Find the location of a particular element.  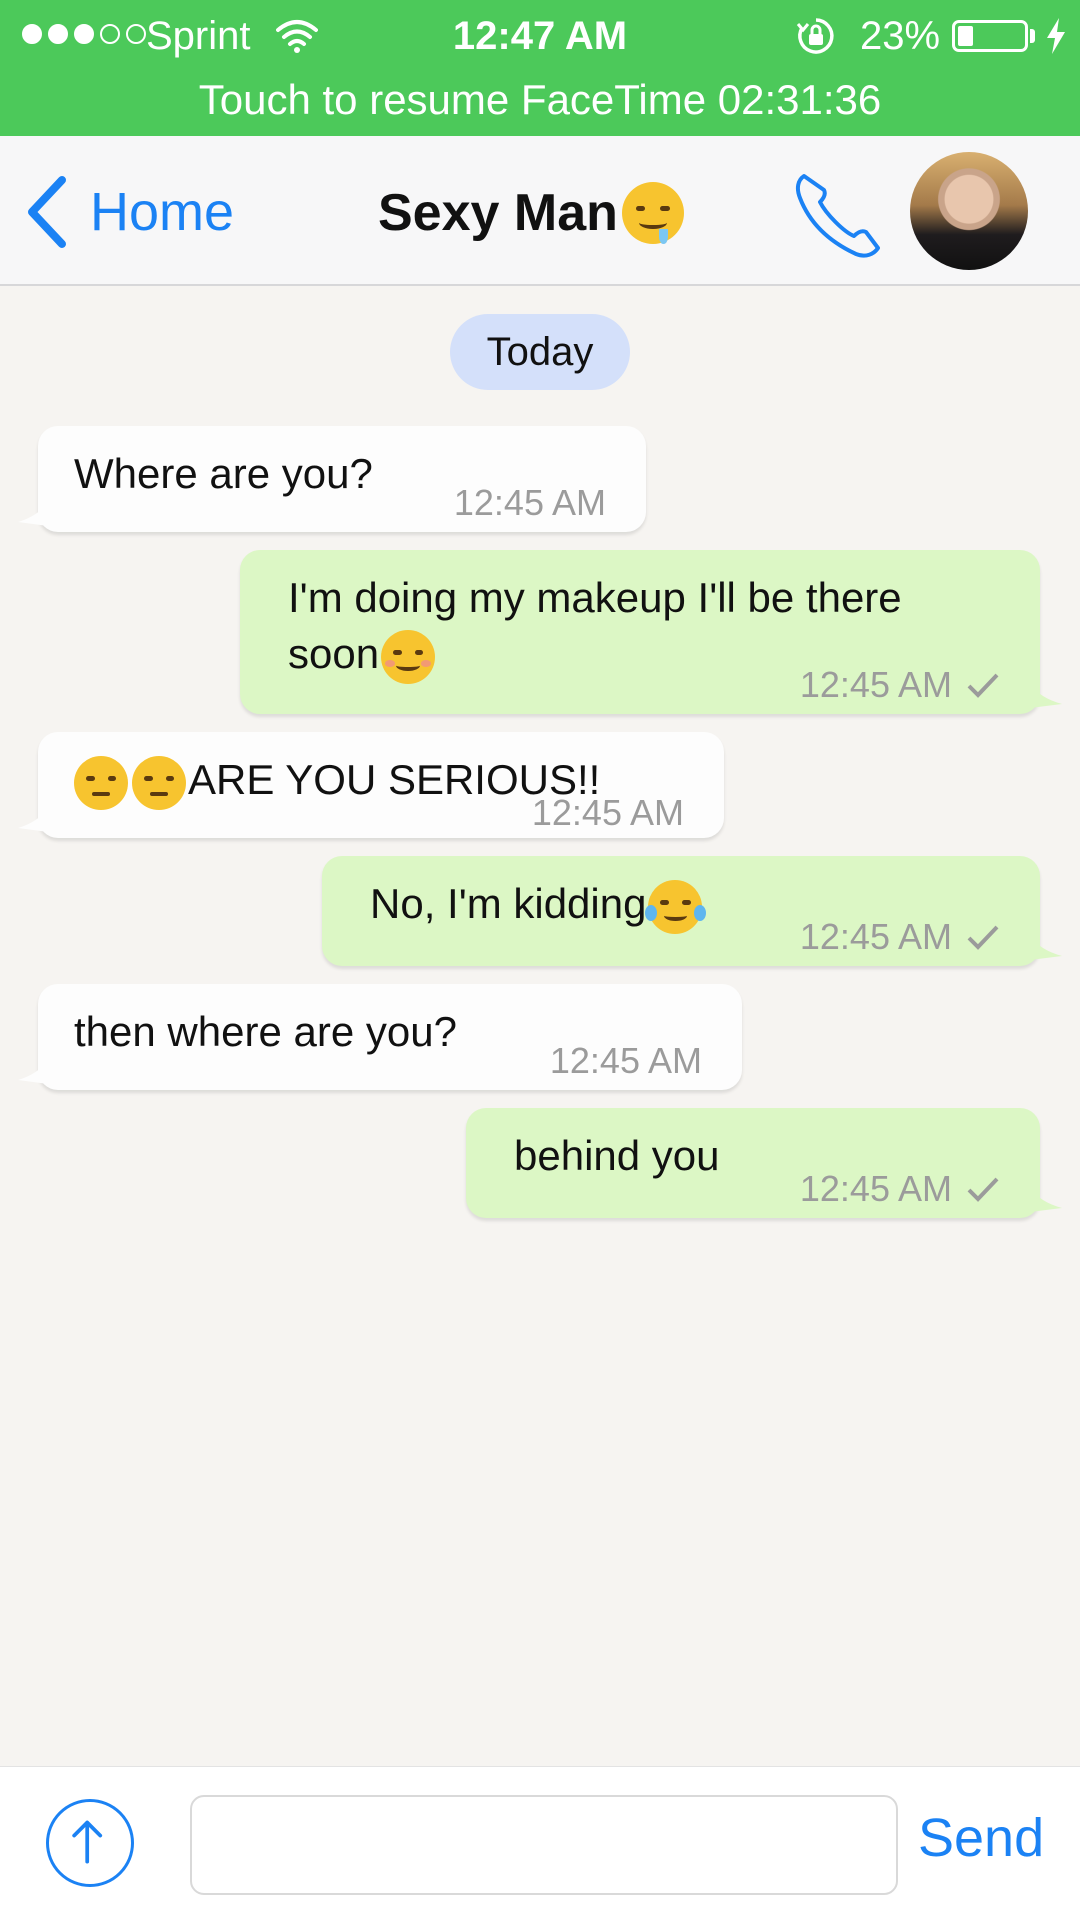

incoming-message: Where are you? 12:45 AM is located at coordinates (332, 479).